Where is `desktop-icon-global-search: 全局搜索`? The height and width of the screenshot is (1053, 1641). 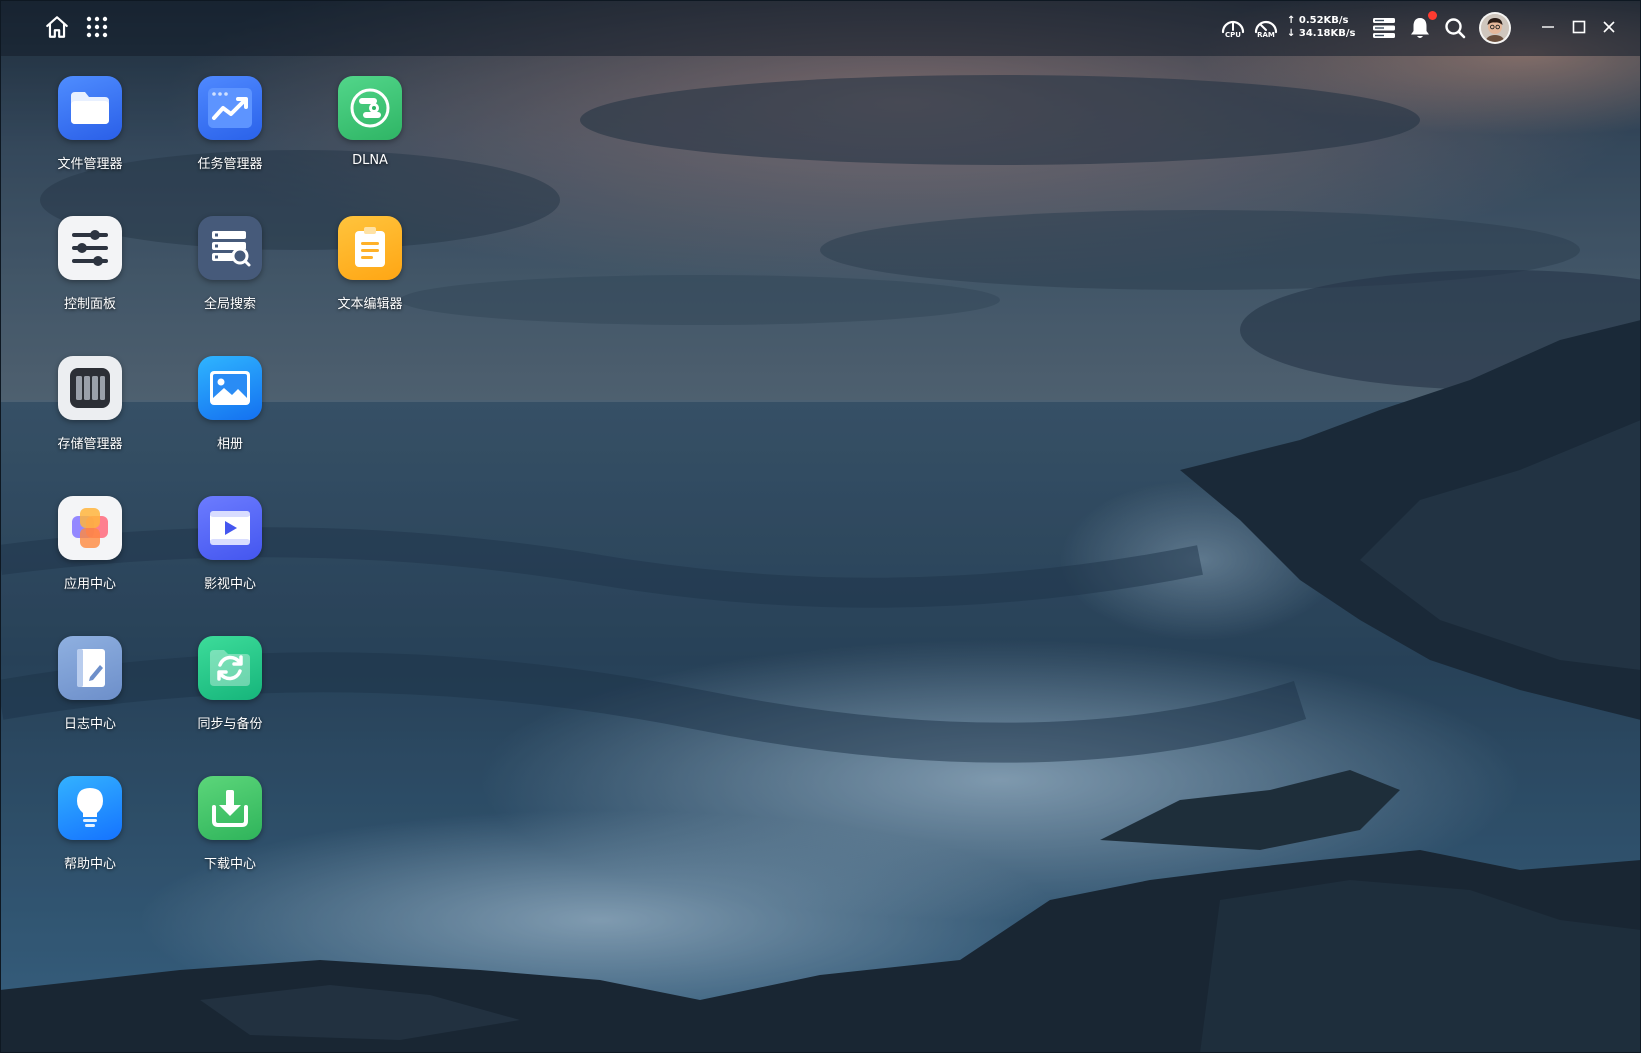
desktop-icon-global-search: 全局搜索 is located at coordinates (230, 264).